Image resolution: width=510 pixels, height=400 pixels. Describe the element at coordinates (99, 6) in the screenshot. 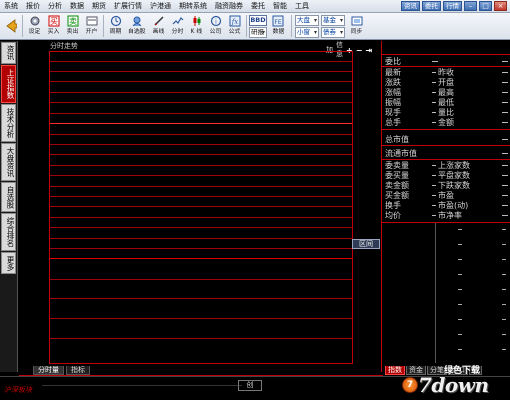

I see `menu-futures: 期货` at that location.